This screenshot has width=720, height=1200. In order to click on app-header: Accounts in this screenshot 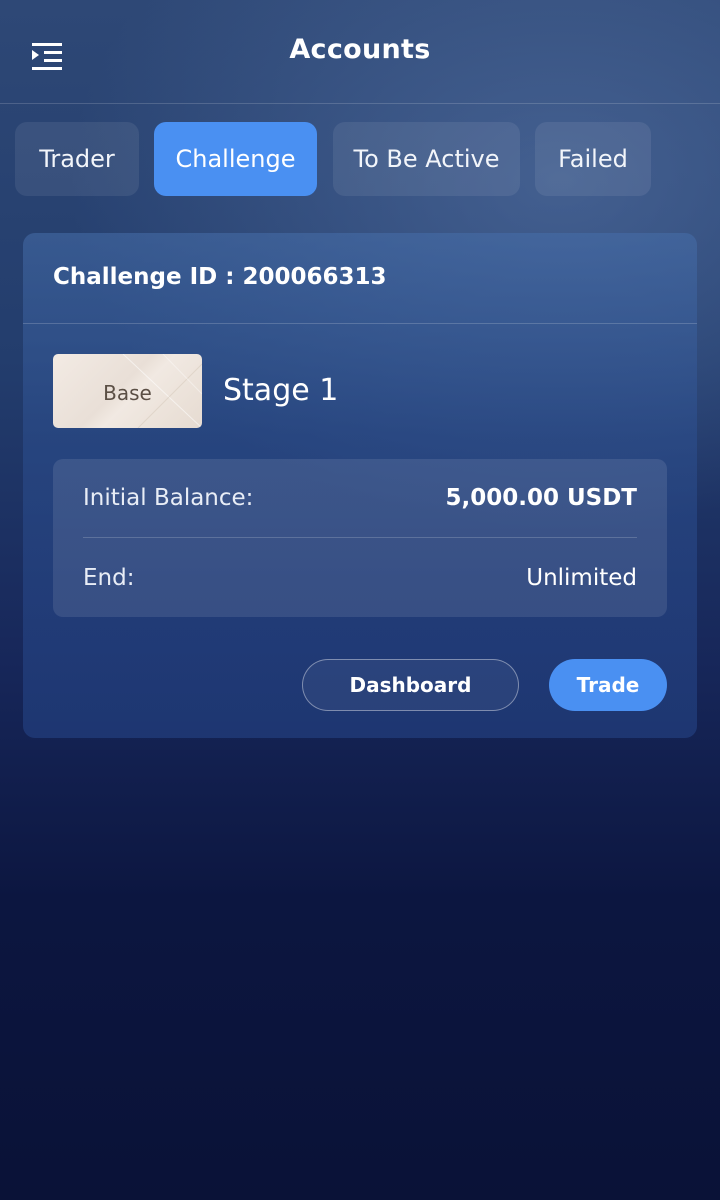, I will do `click(360, 52)`.